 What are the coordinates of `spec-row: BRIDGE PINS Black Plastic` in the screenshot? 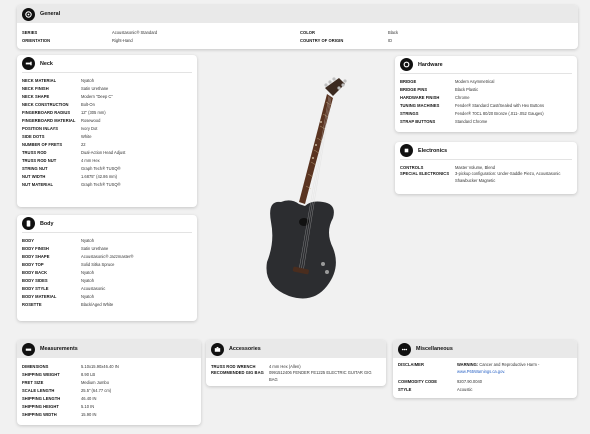 It's located at (486, 89).